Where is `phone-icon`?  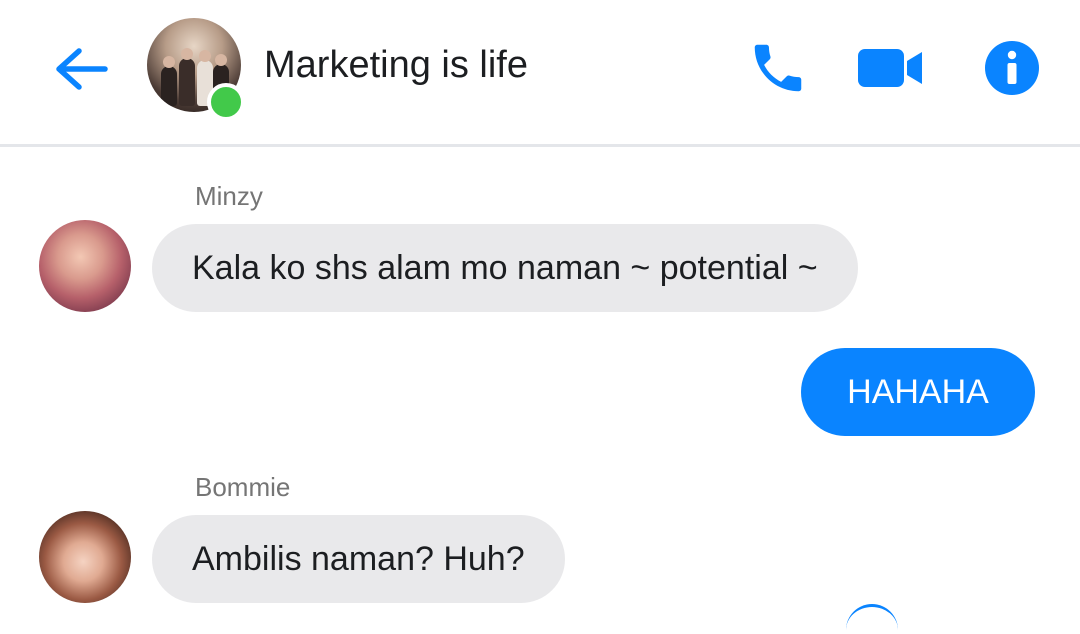 phone-icon is located at coordinates (778, 68).